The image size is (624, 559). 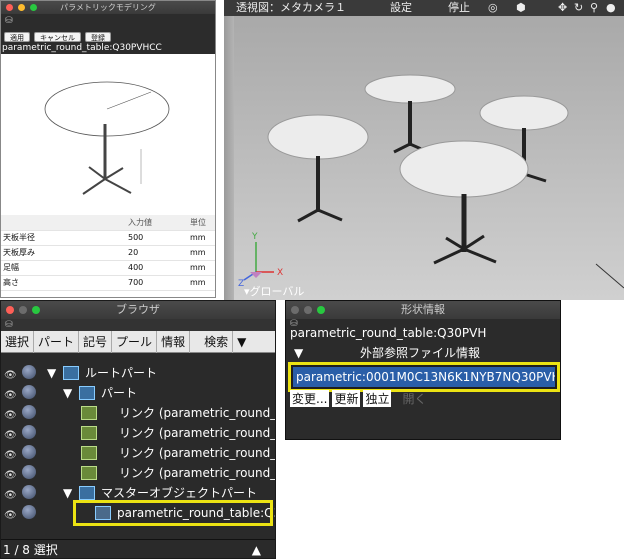 What do you see at coordinates (388, 333) in the screenshot?
I see `part-name: parametric_round_table:Q30PVH` at bounding box center [388, 333].